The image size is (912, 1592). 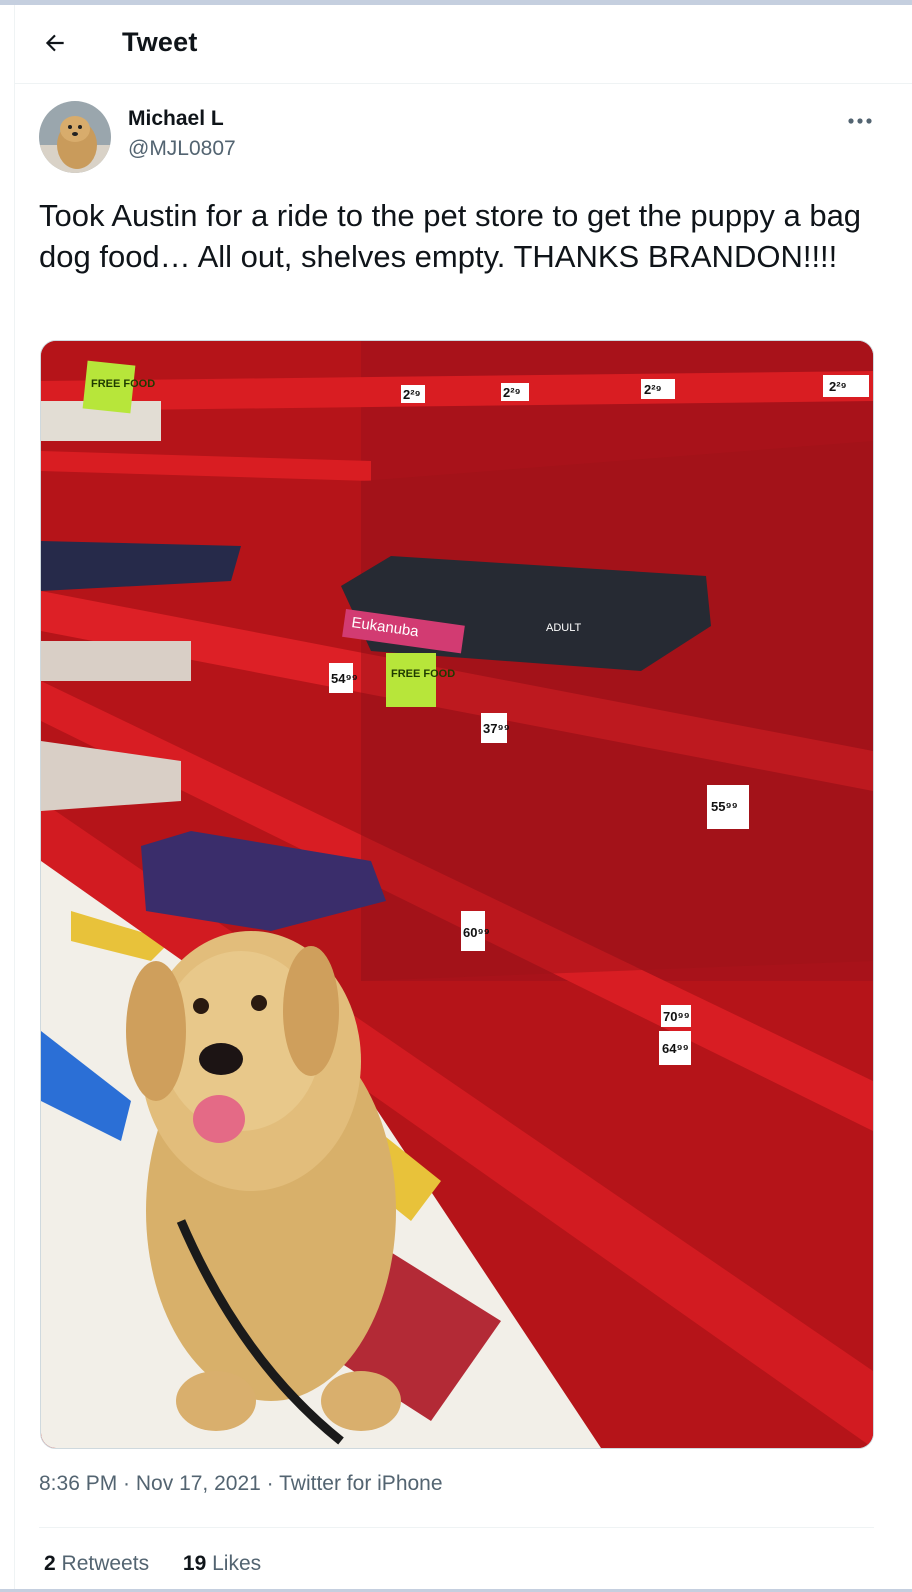 What do you see at coordinates (176, 119) in the screenshot?
I see `author-display-name: Michael L` at bounding box center [176, 119].